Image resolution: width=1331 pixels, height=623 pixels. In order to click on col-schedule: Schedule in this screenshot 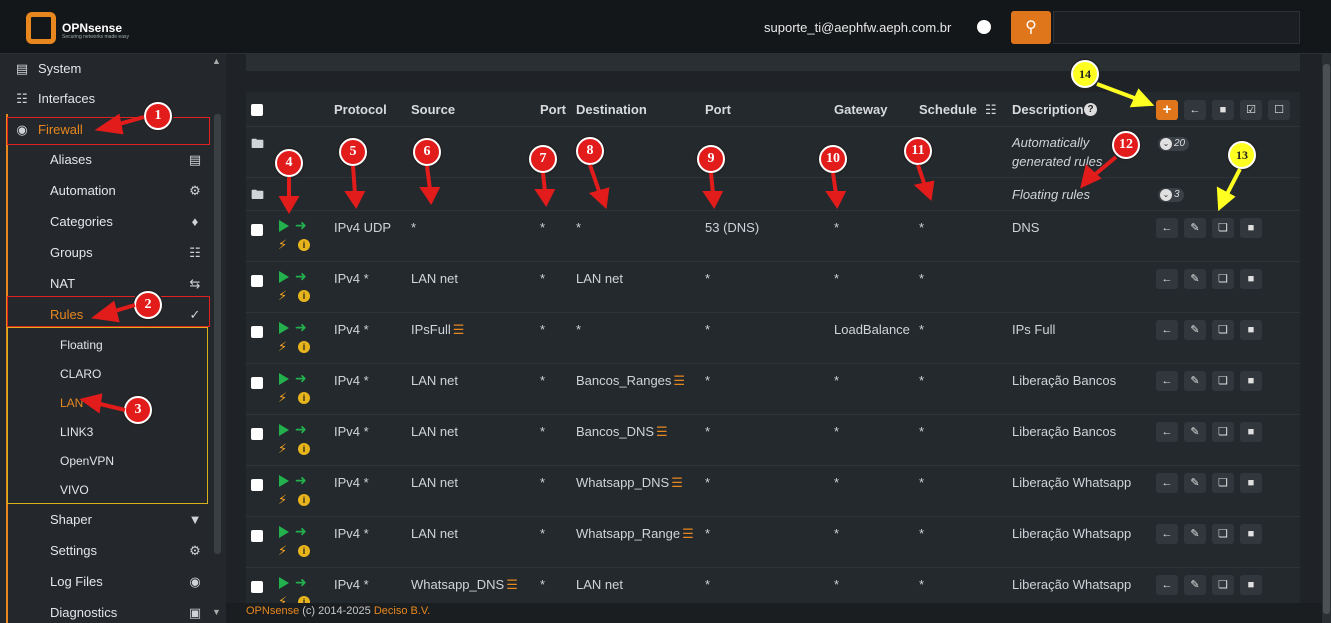, I will do `click(948, 109)`.